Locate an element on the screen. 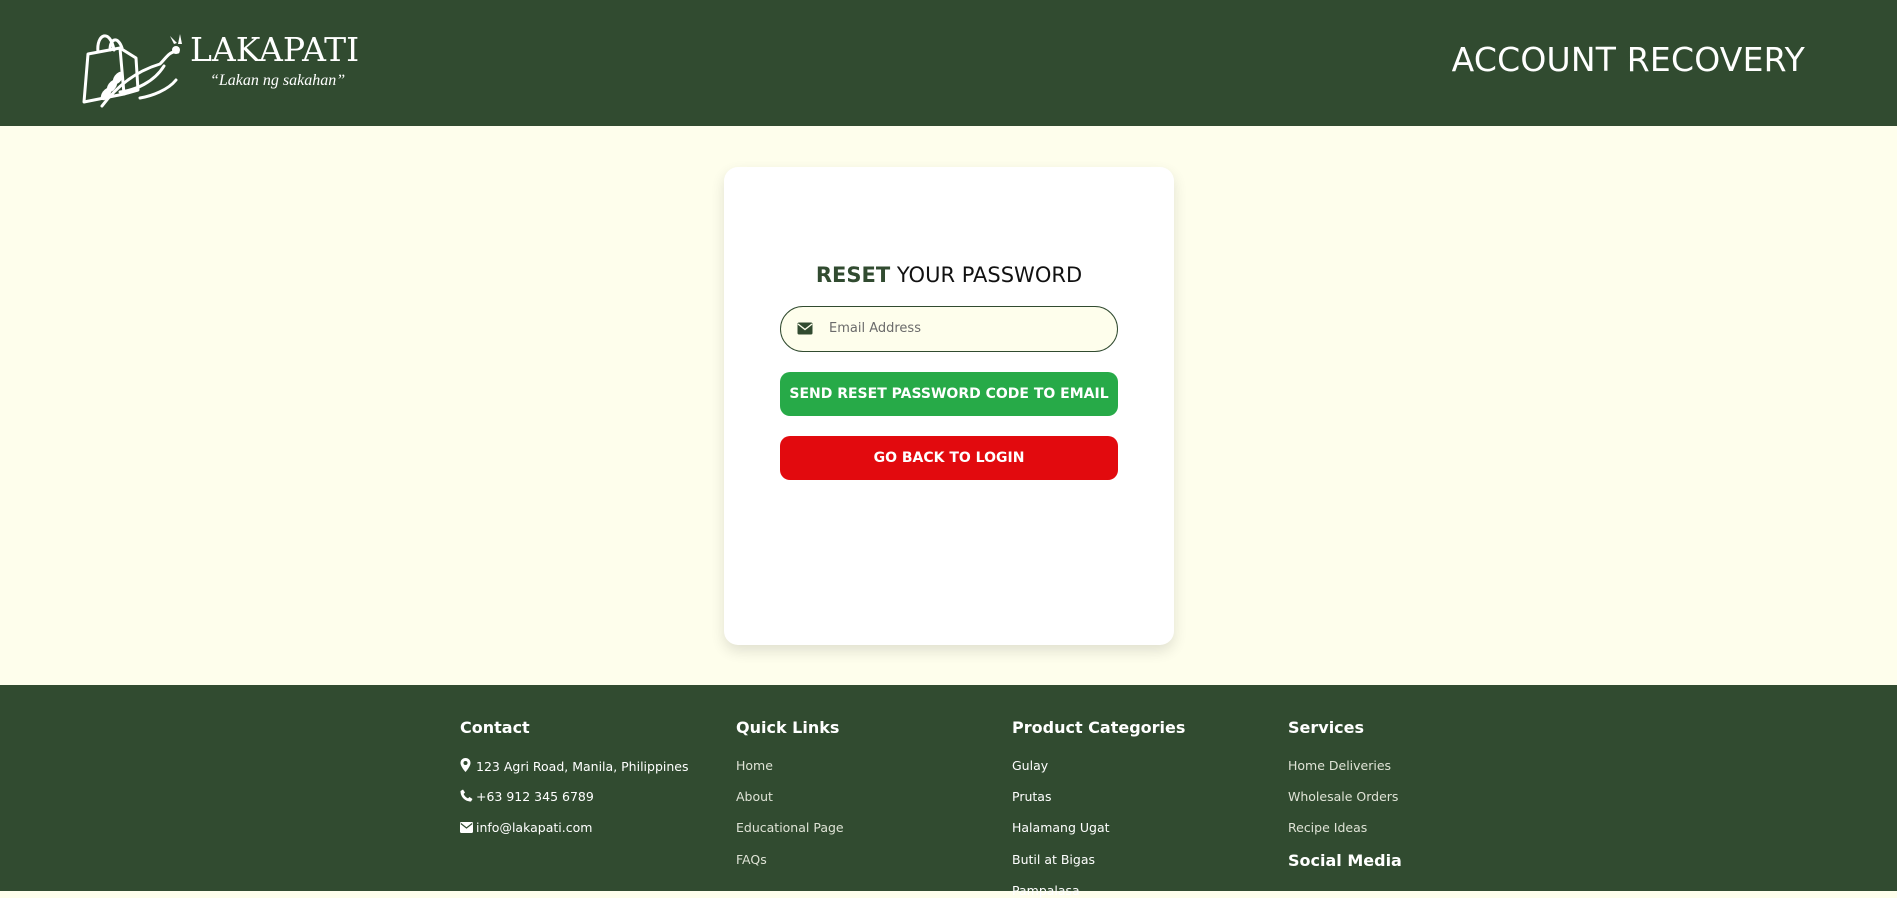 This screenshot has height=898, width=1897. contact-address: 123 Agri Road, Manila, Philippines is located at coordinates (574, 766).